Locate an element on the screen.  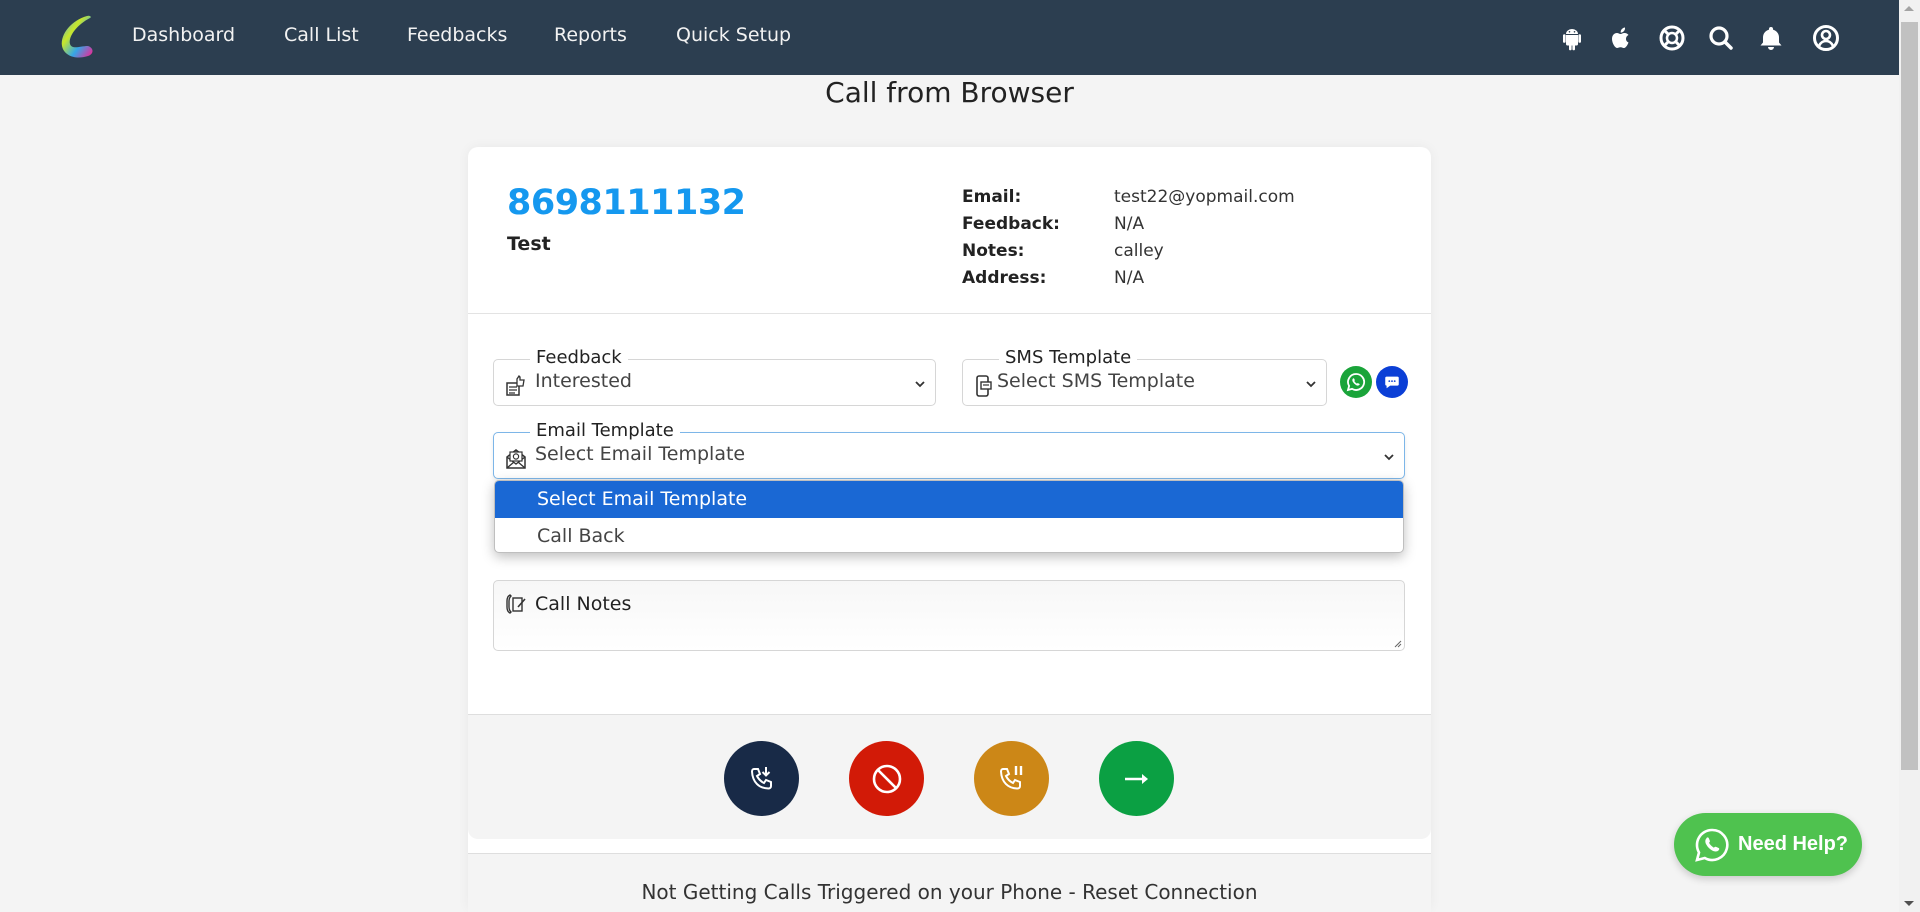
call-actions-bar is located at coordinates (949, 776).